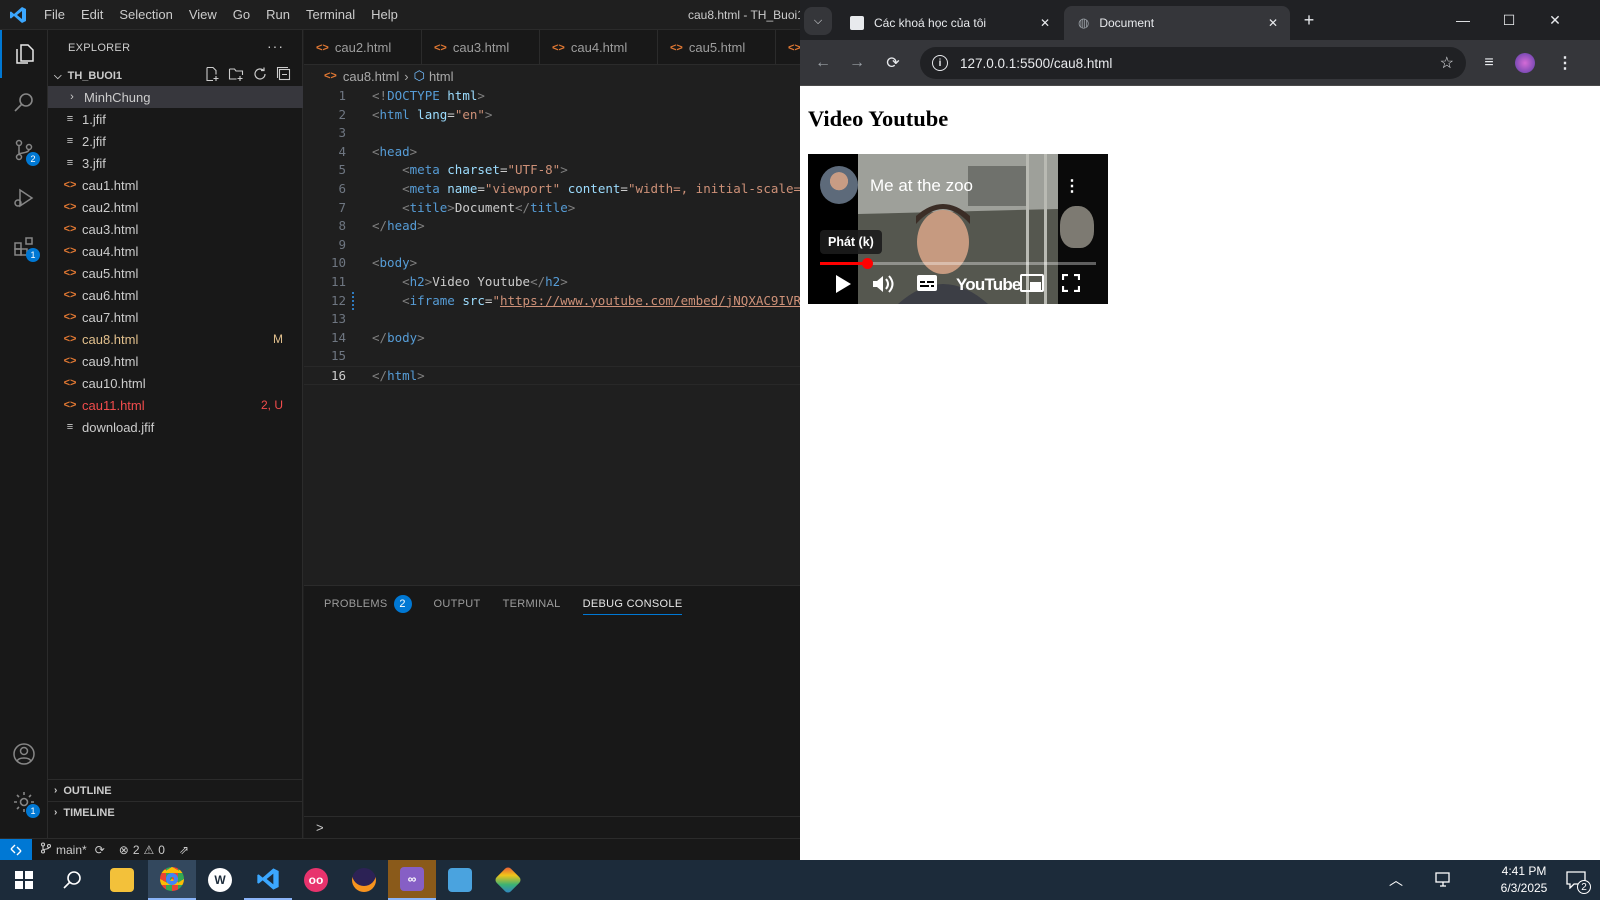 This screenshot has height=900, width=1600. Describe the element at coordinates (1444, 880) in the screenshot. I see `network-icon` at that location.